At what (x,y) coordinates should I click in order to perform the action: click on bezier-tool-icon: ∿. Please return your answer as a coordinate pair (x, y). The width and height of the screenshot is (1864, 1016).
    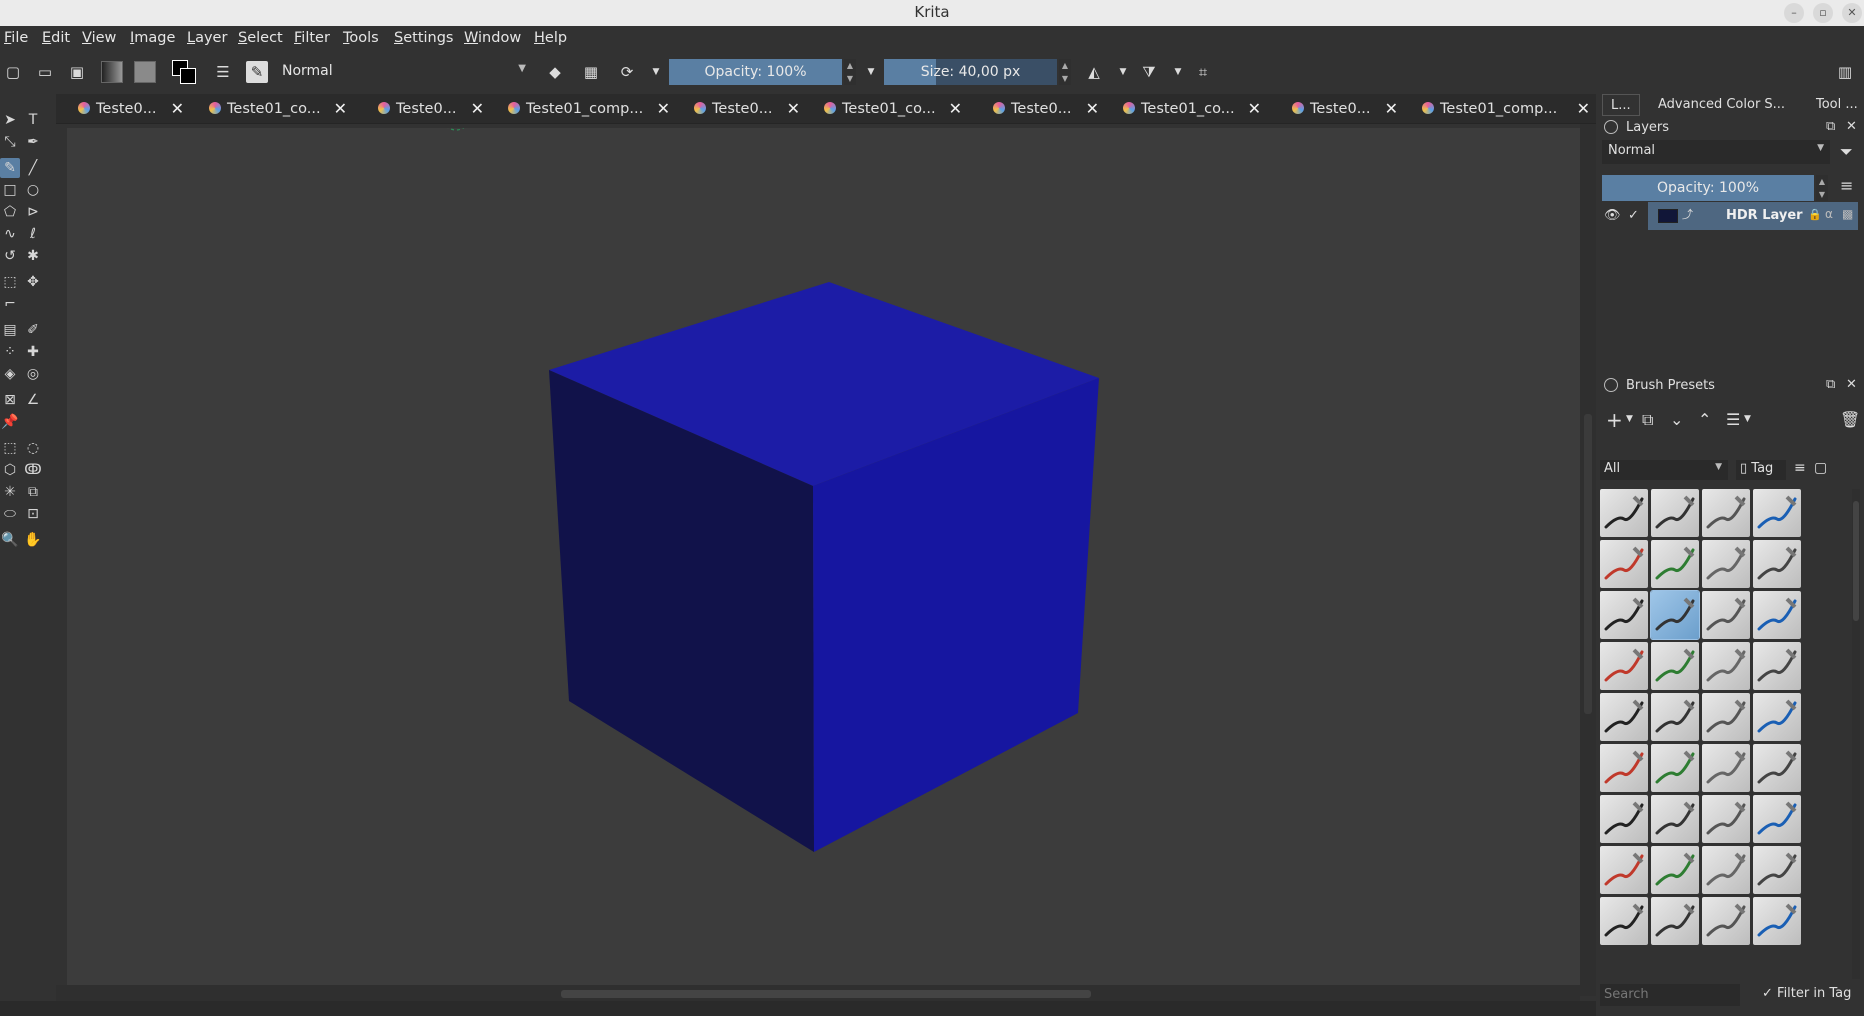
    Looking at the image, I should click on (10, 234).